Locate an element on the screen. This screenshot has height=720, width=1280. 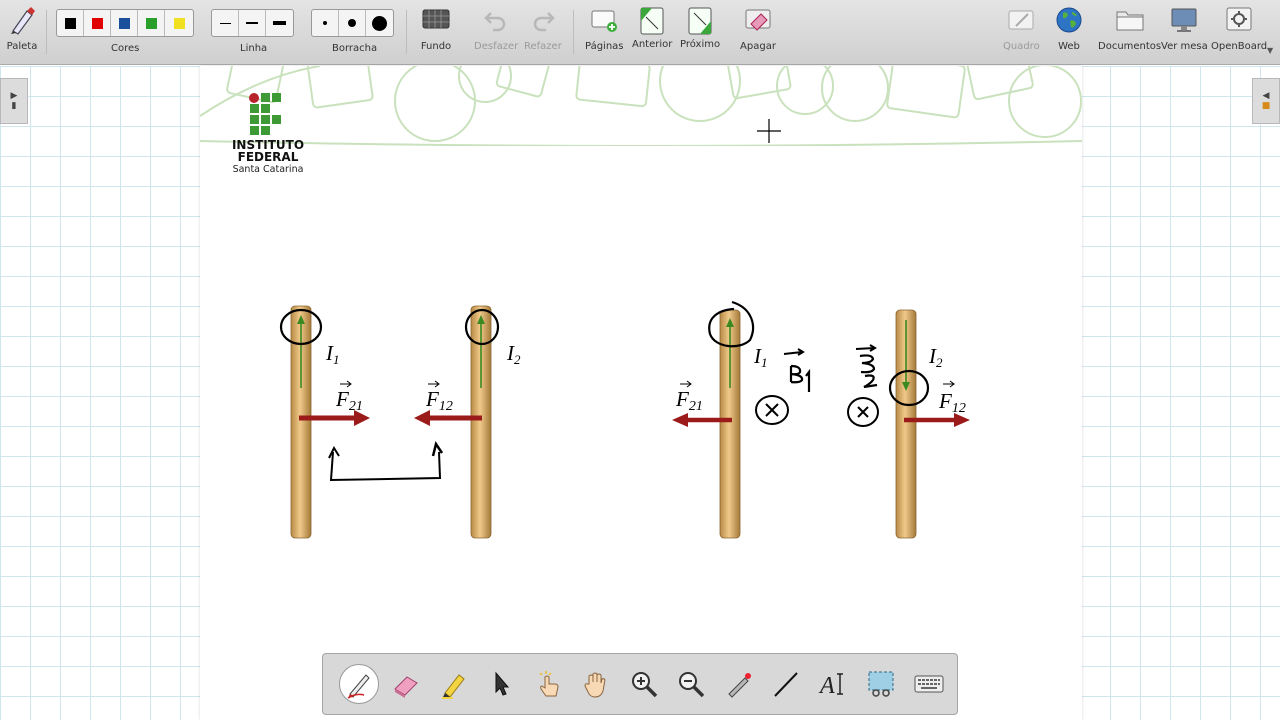
keyboard-tool is located at coordinates (929, 684).